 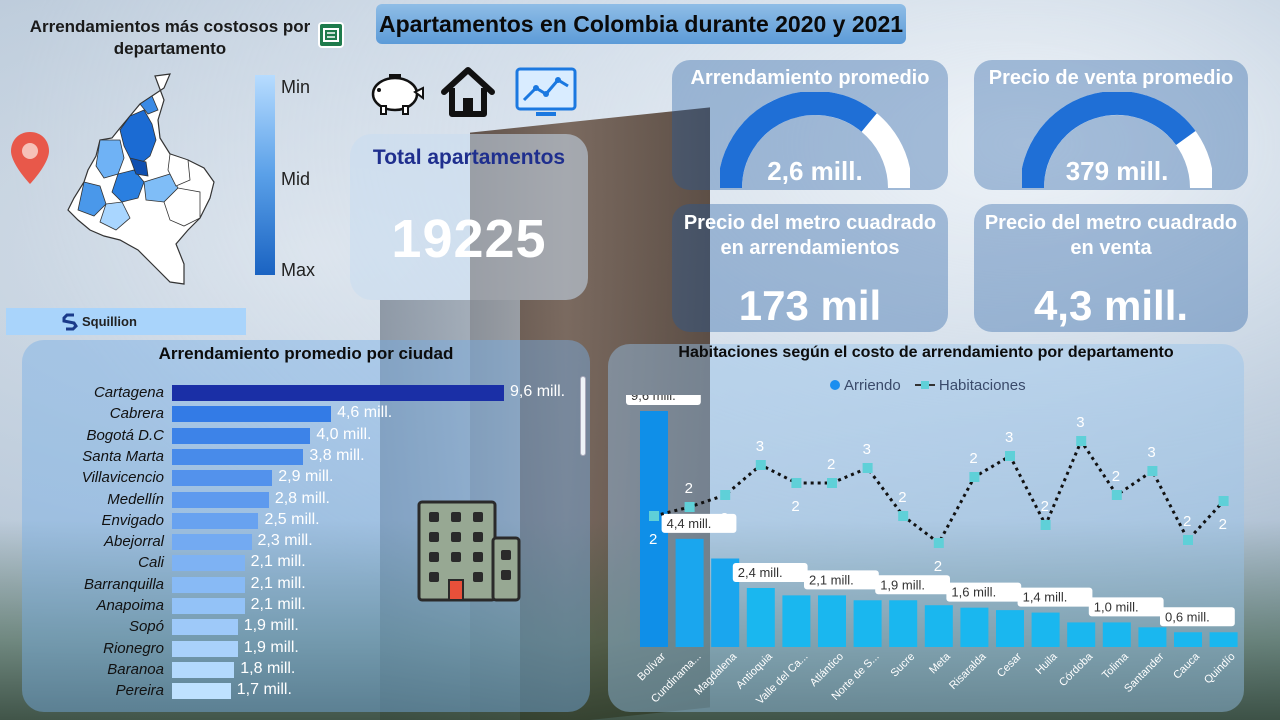 What do you see at coordinates (1045, 597) in the screenshot?
I see `bar-data-label: 1,4 mill.` at bounding box center [1045, 597].